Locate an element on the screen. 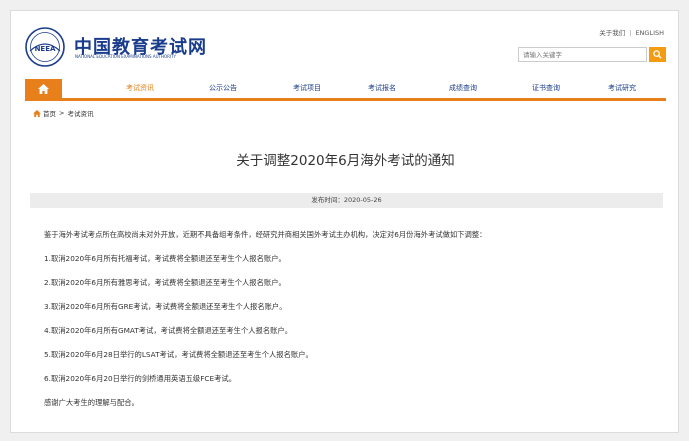  breadcrumb-home: 首页 is located at coordinates (49, 113).